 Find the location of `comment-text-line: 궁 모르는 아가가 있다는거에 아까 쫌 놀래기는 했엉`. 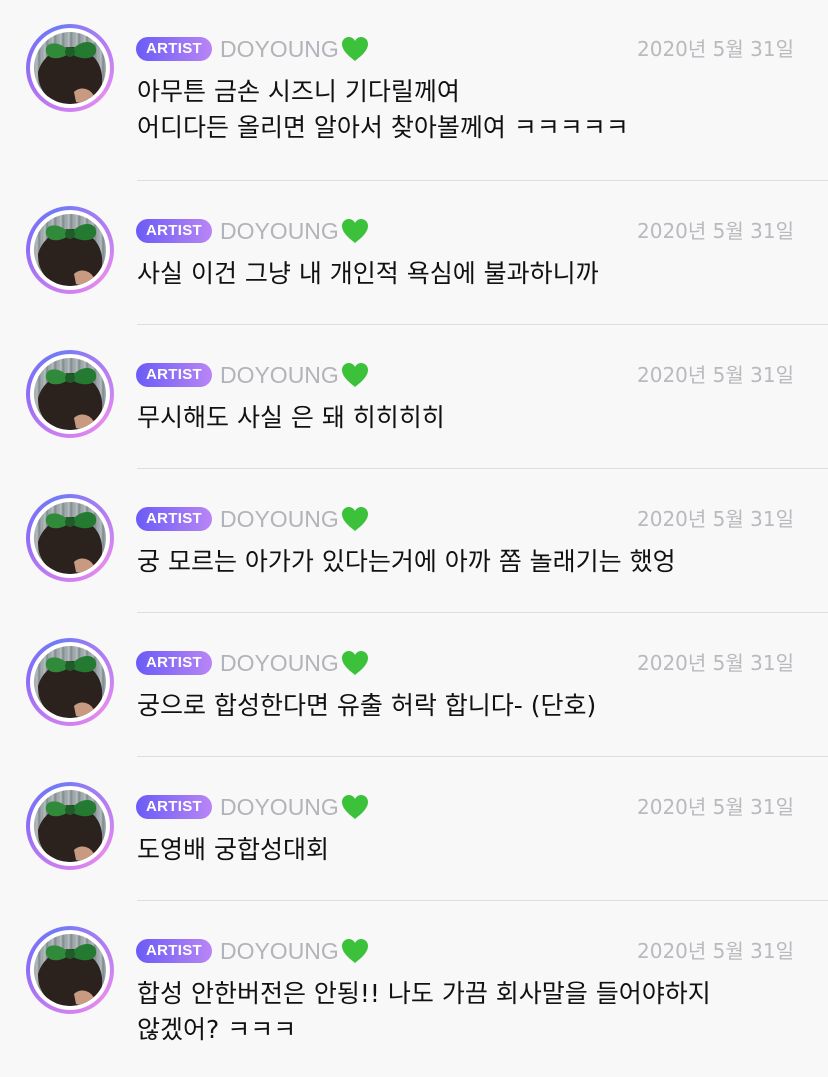

comment-text-line: 궁 모르는 아가가 있다는거에 아까 쫌 놀래기는 했엉 is located at coordinates (406, 561).